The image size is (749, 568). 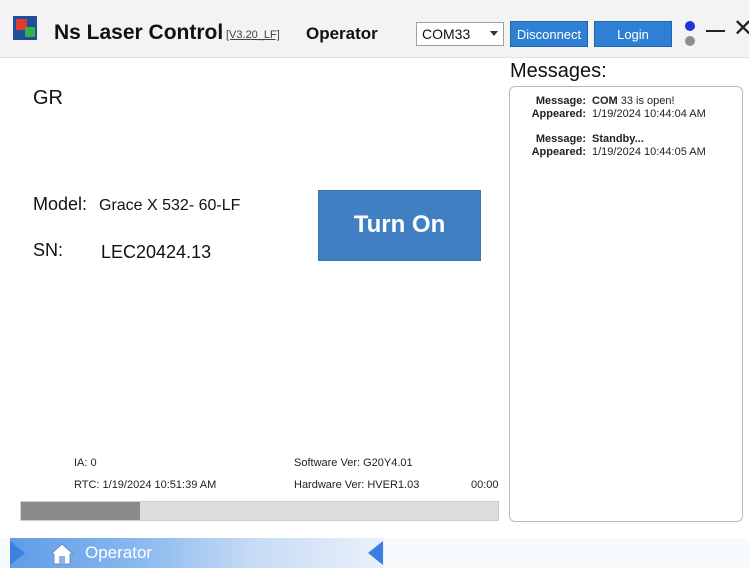 What do you see at coordinates (48, 98) in the screenshot?
I see `section-label: GR` at bounding box center [48, 98].